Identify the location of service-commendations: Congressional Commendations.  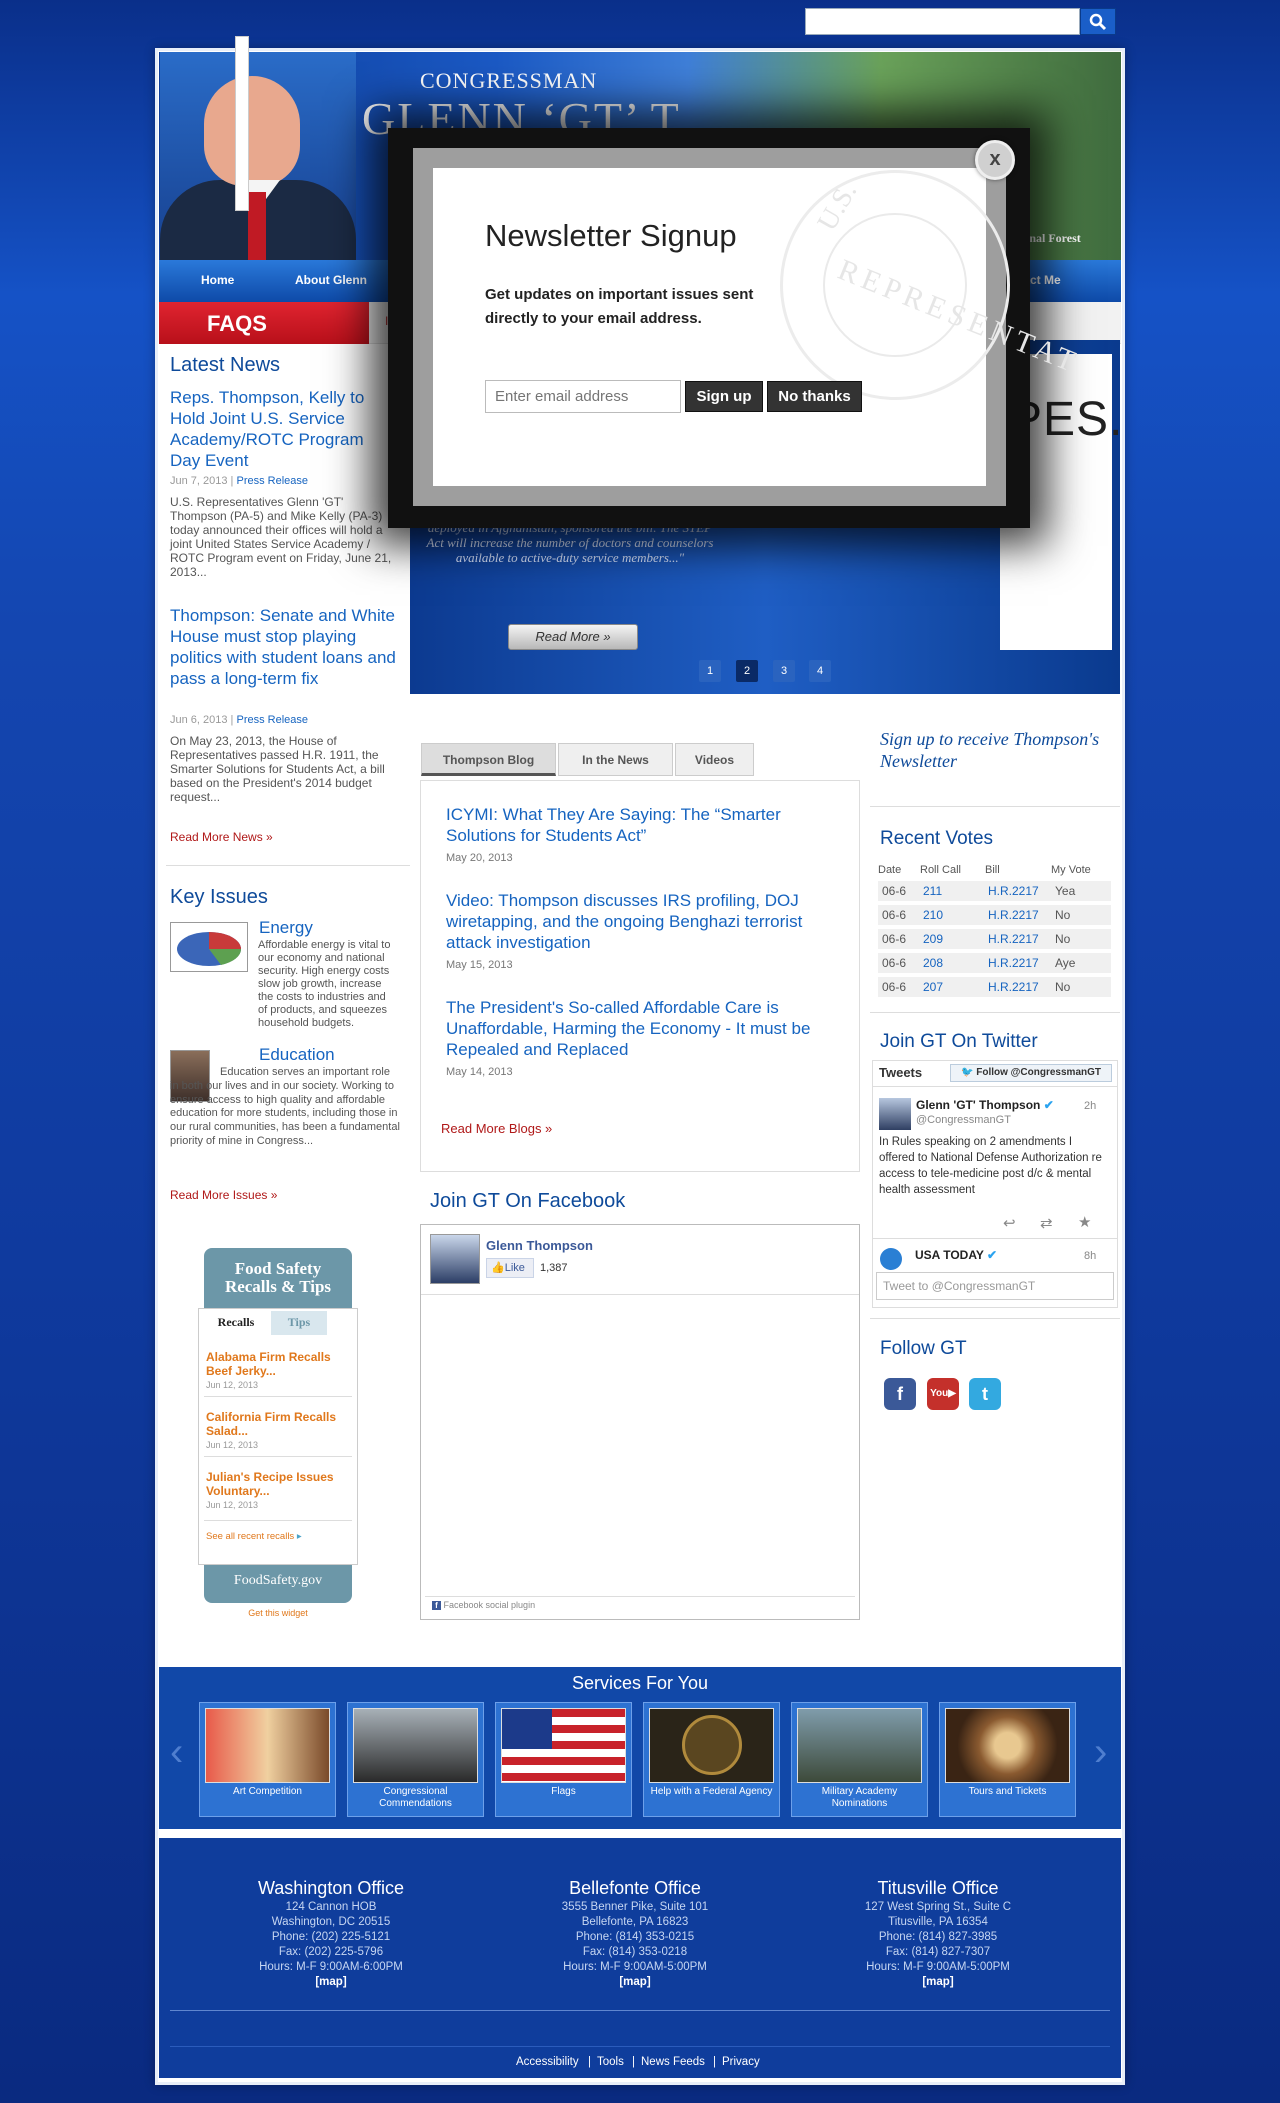
(415, 1759).